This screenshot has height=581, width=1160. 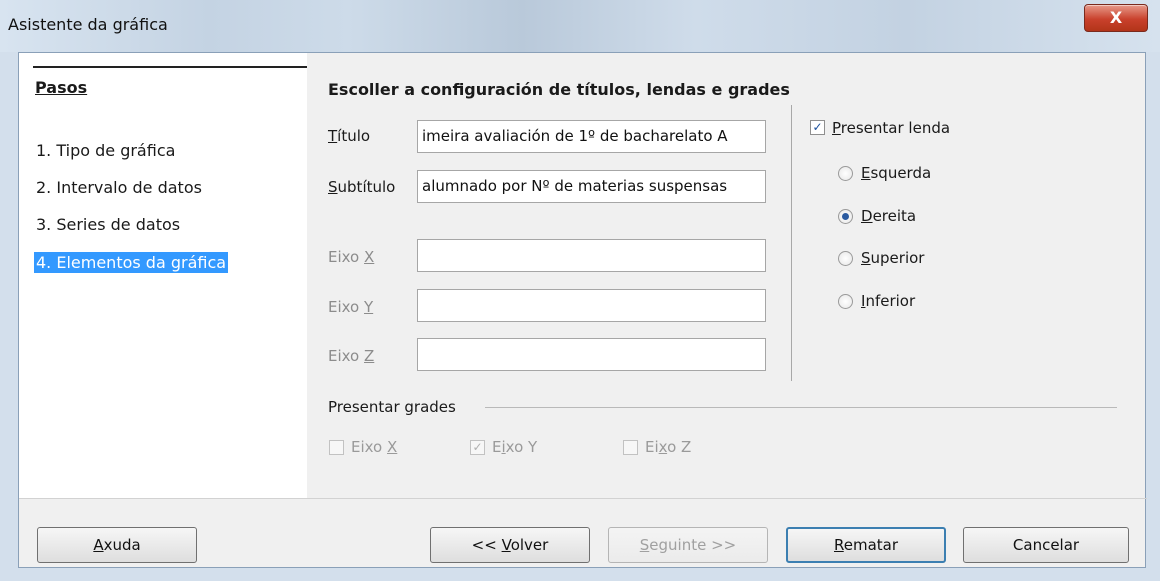 I want to click on back-button: << Volver, so click(x=510, y=545).